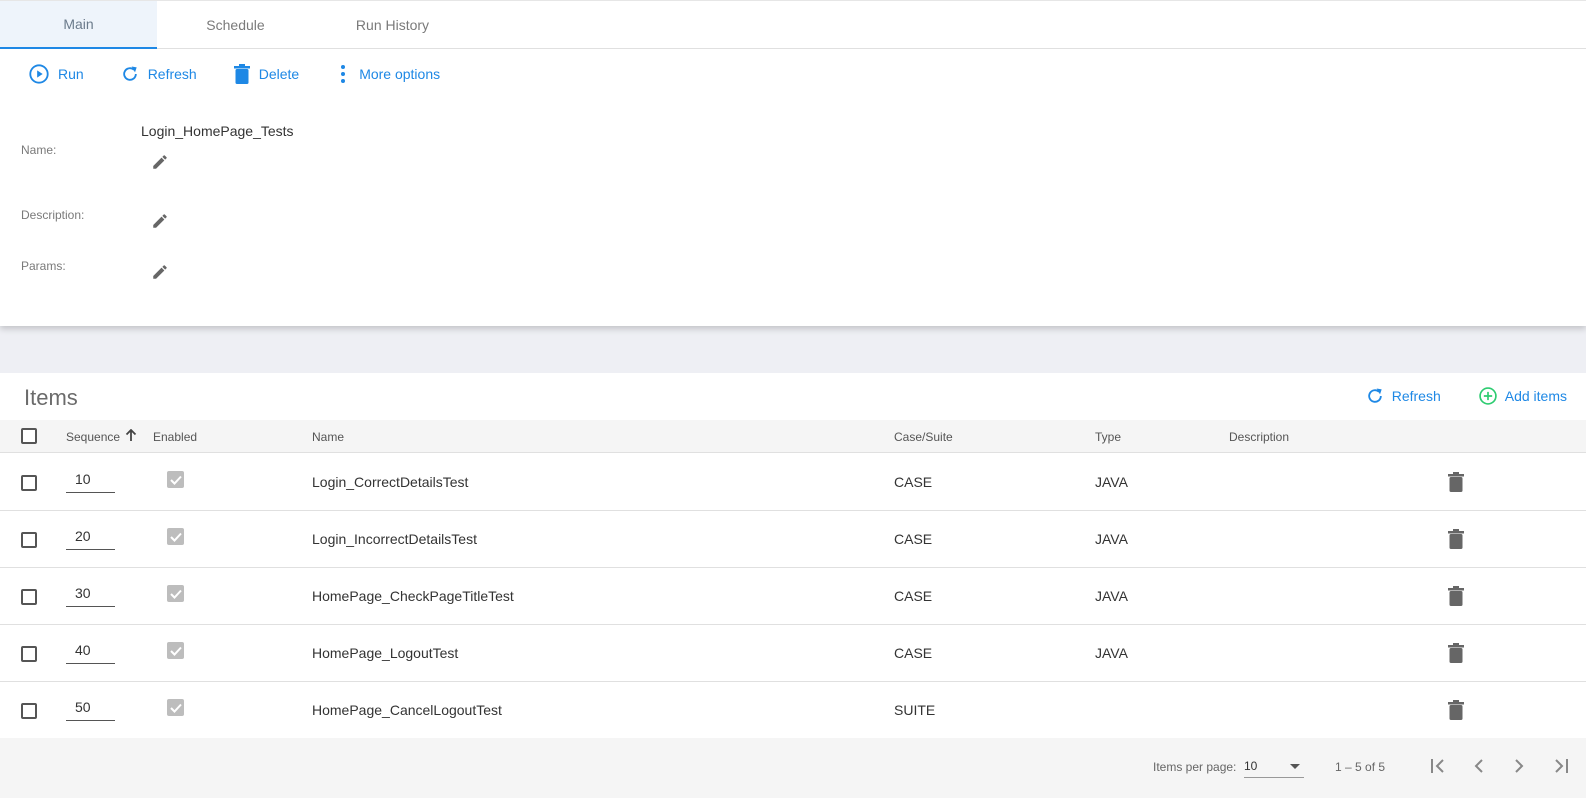 This screenshot has height=798, width=1586. I want to click on play-circle-icon, so click(39, 74).